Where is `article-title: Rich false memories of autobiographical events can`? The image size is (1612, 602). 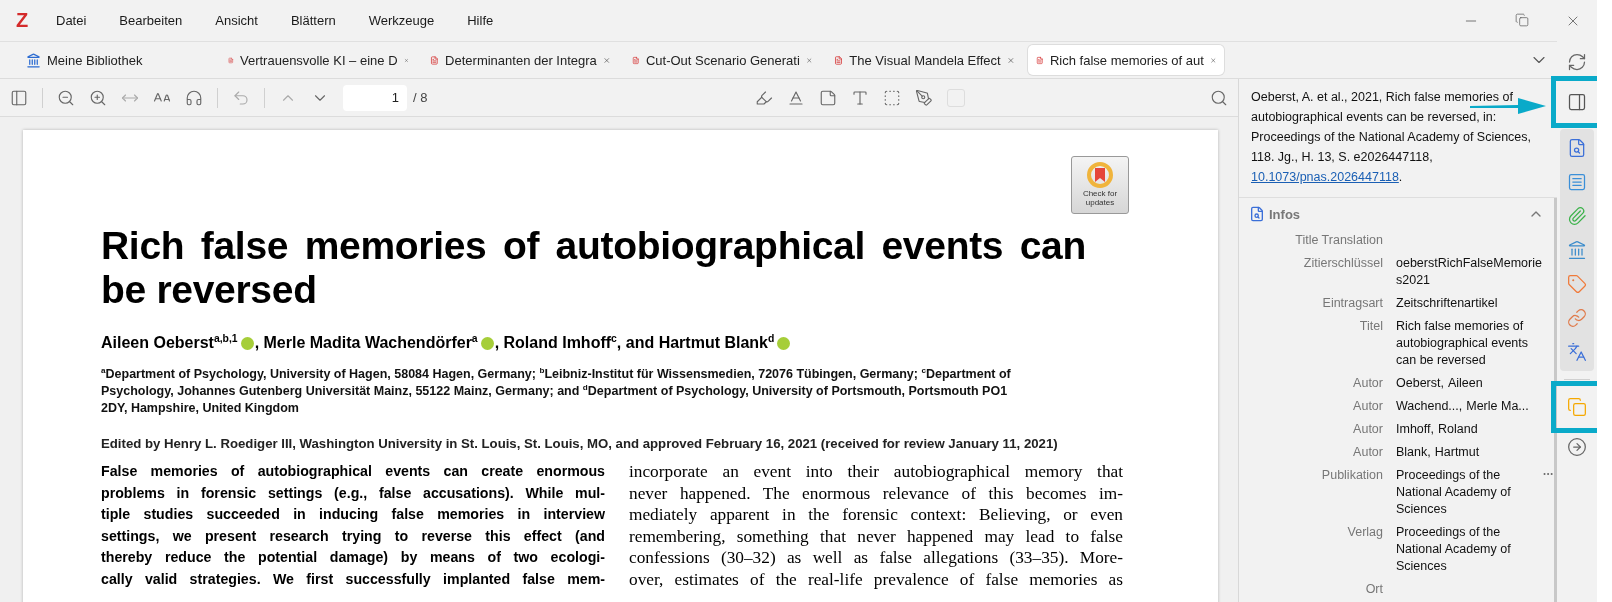 article-title: Rich false memories of autobiographical events can is located at coordinates (593, 246).